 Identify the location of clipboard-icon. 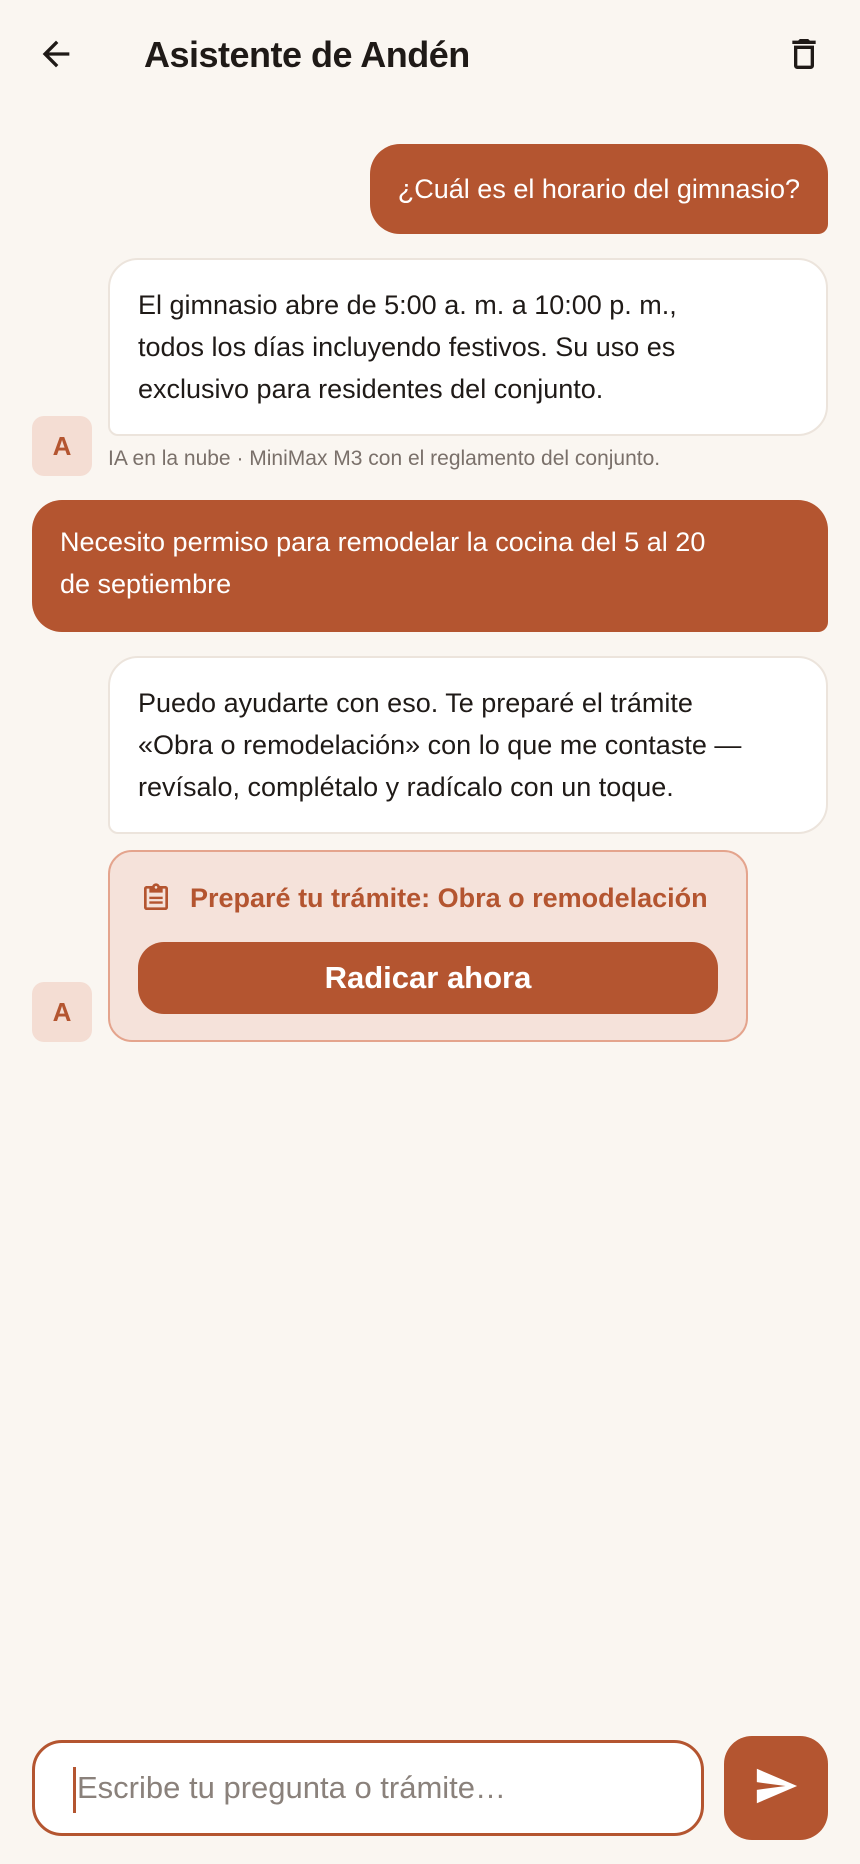
(156, 898).